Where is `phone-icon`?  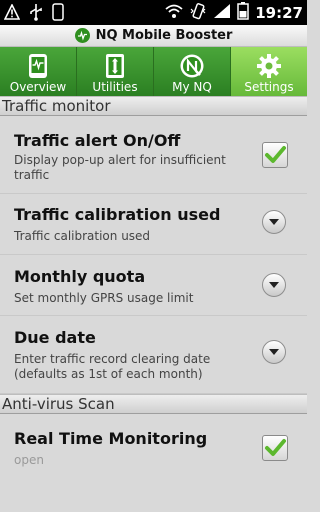 phone-icon is located at coordinates (58, 14).